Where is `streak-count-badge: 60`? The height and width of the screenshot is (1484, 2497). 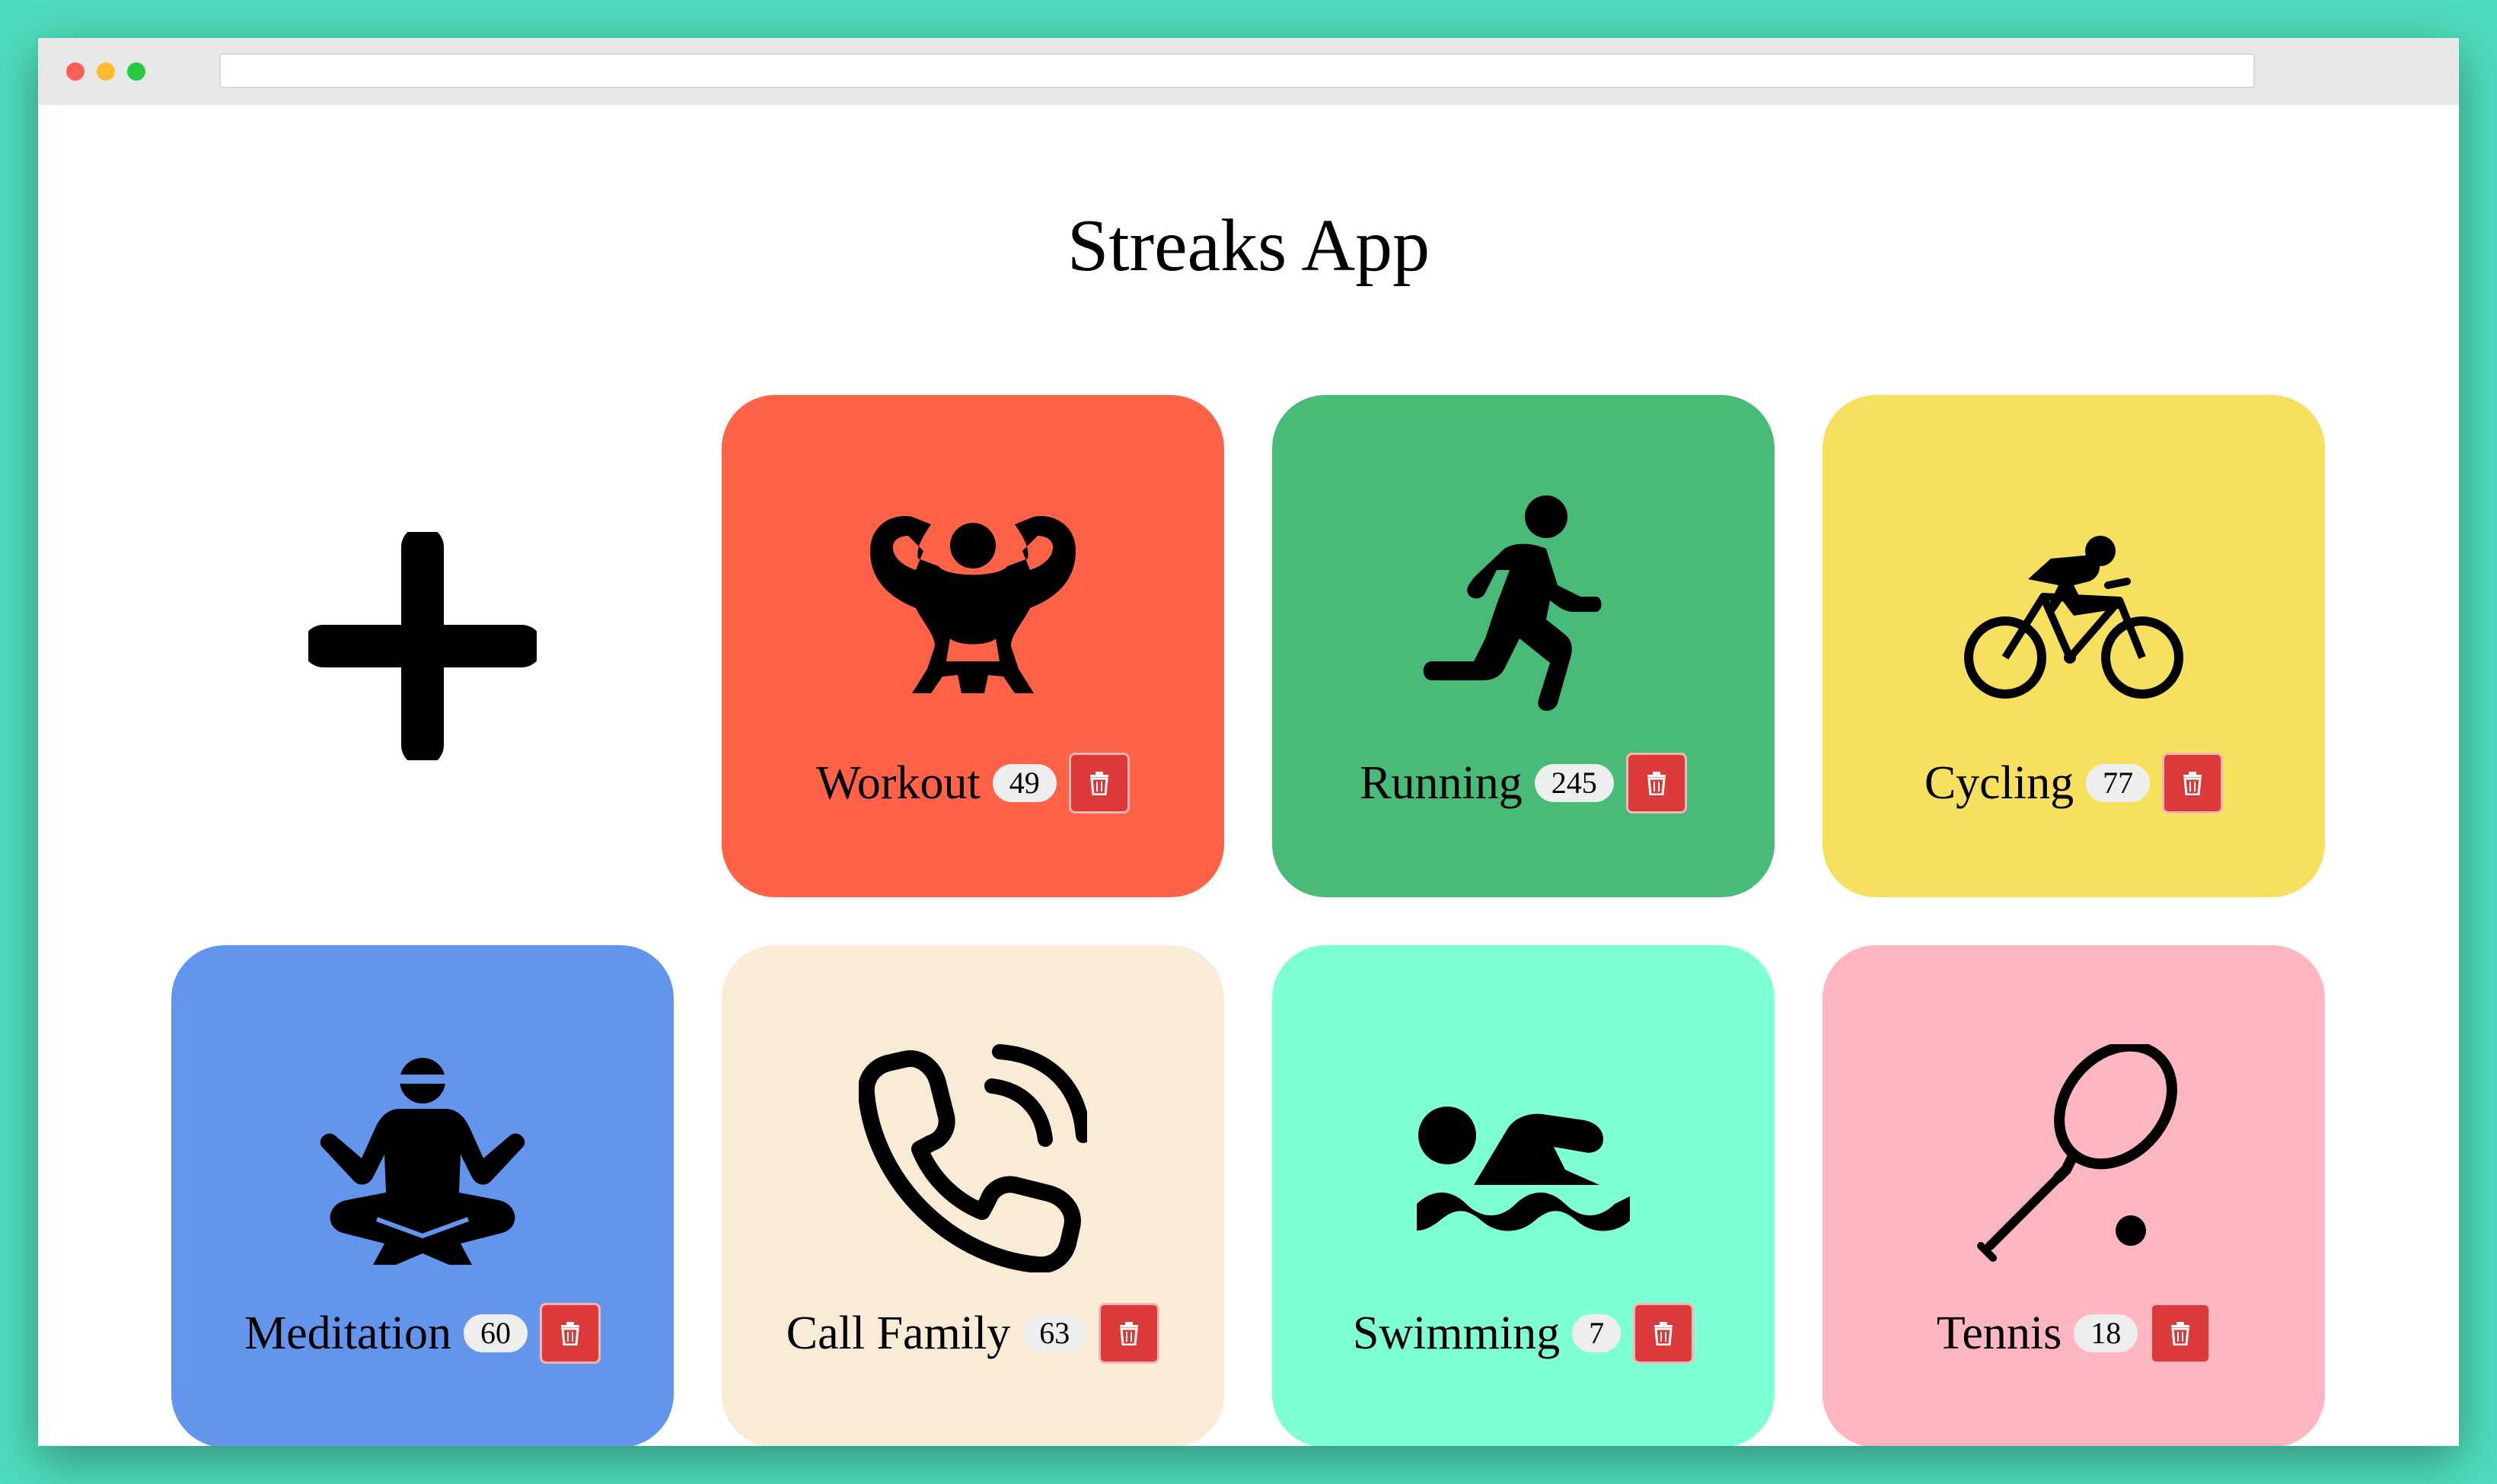
streak-count-badge: 60 is located at coordinates (496, 1333).